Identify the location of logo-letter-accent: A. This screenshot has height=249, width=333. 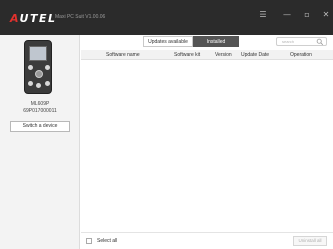
(15, 18).